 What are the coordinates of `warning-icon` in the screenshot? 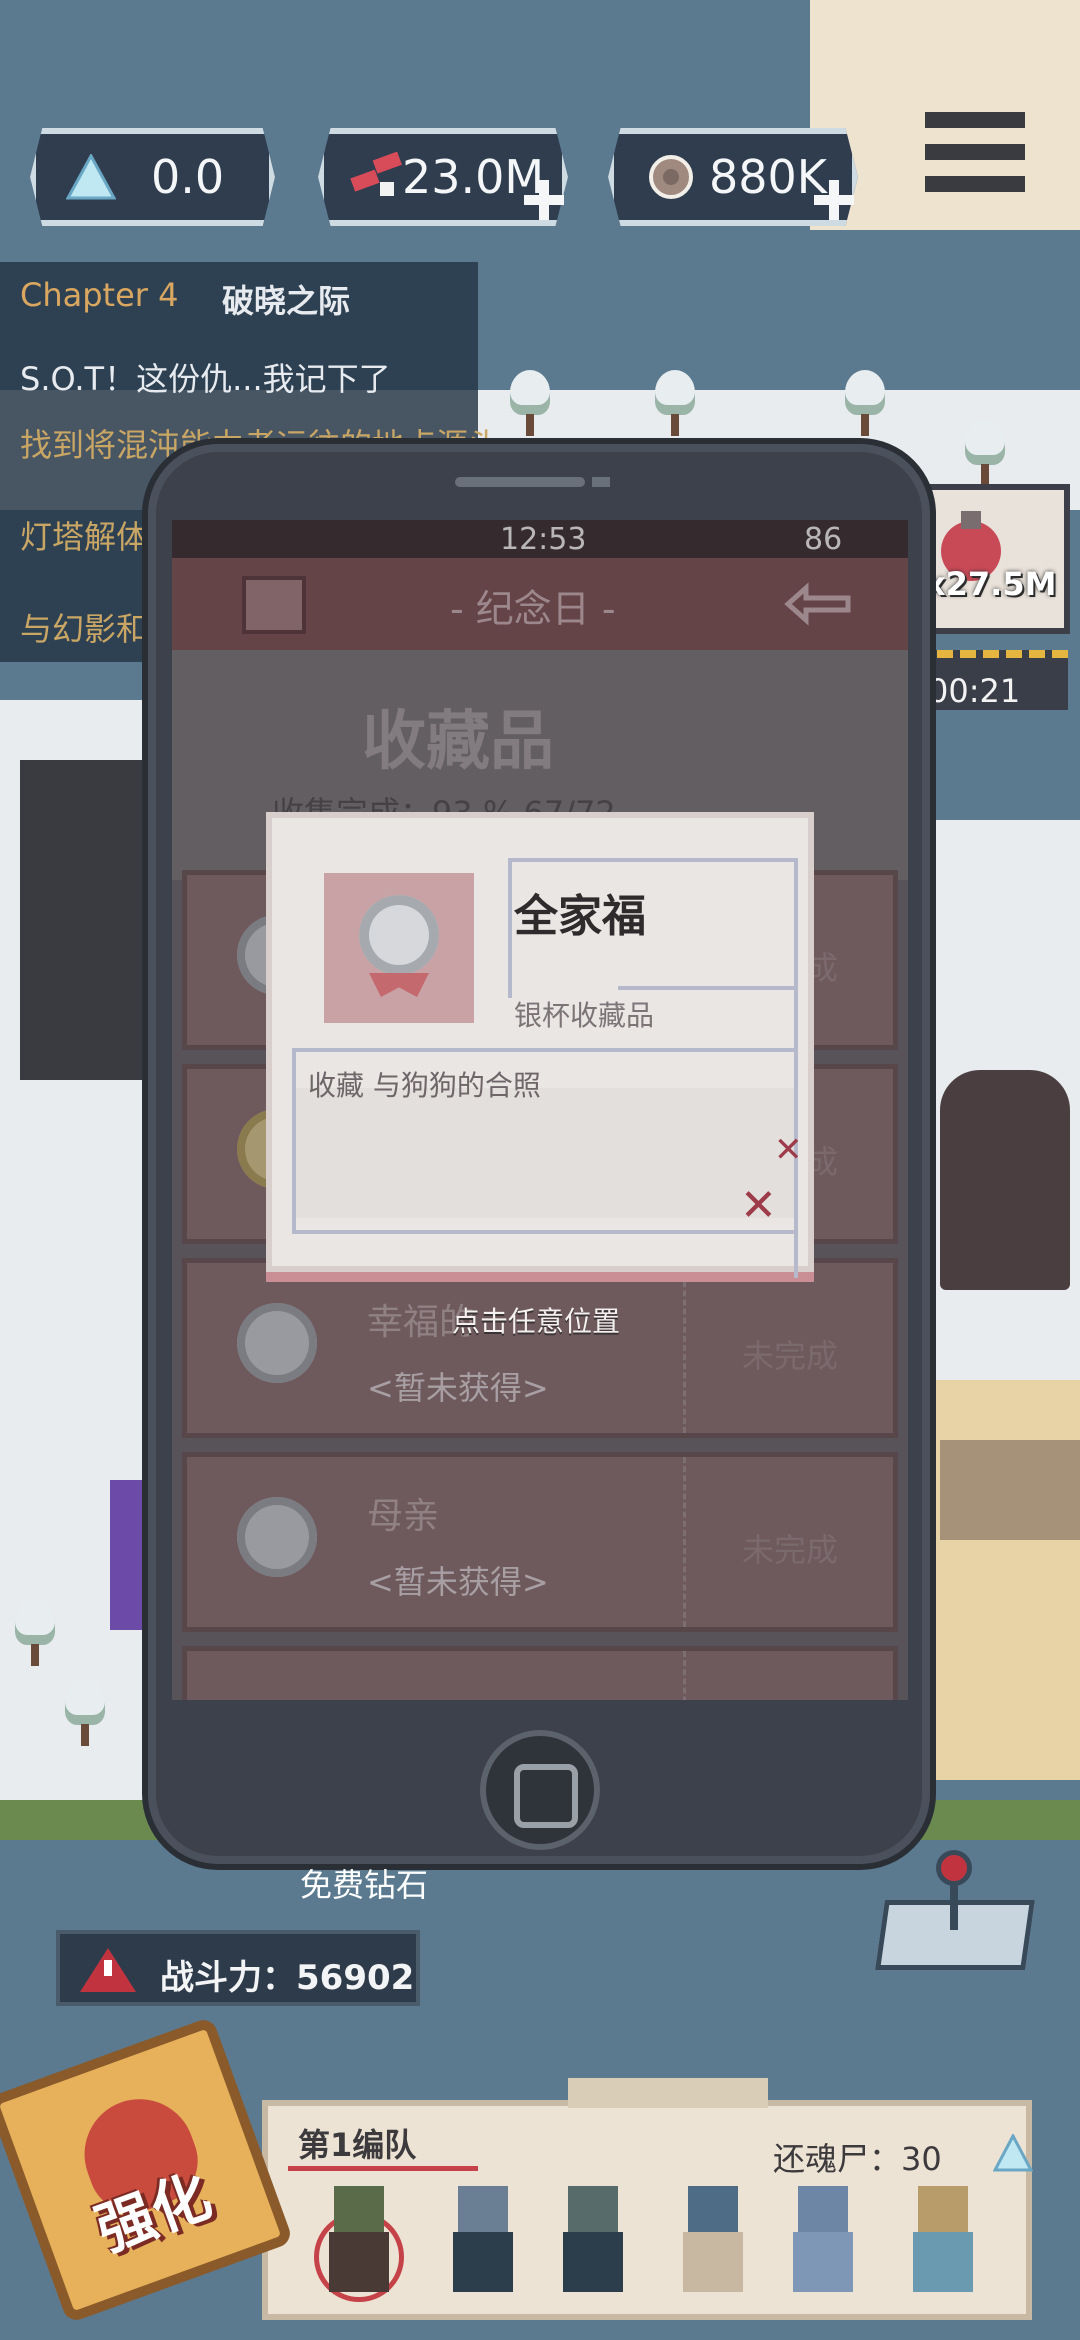 It's located at (108, 1970).